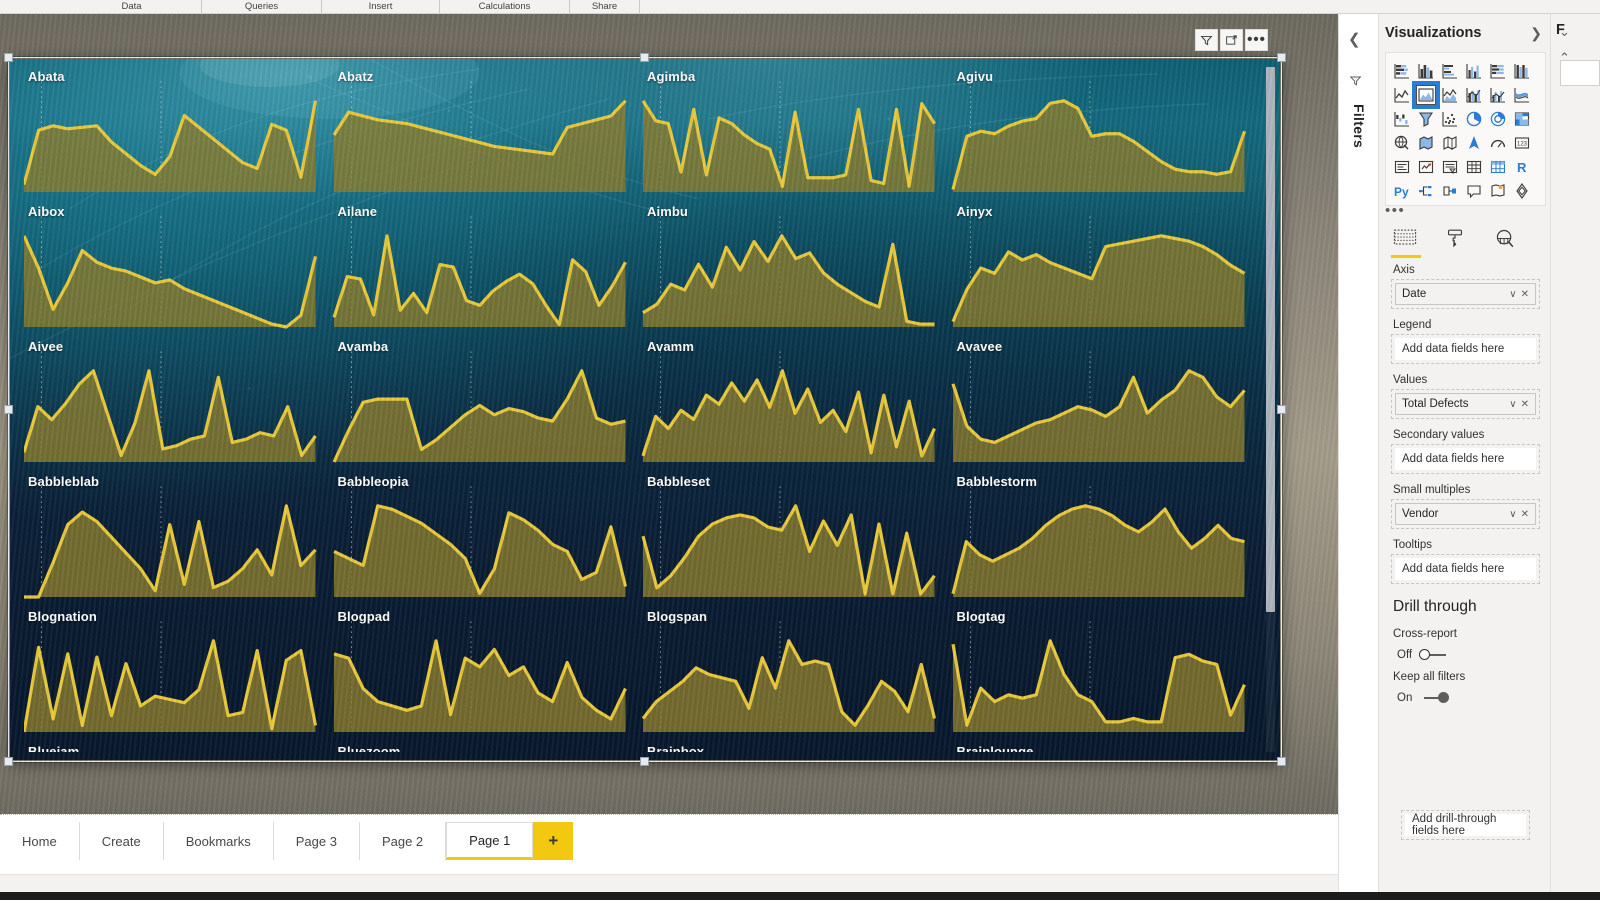  I want to click on more-options-icon: •••, so click(1256, 40).